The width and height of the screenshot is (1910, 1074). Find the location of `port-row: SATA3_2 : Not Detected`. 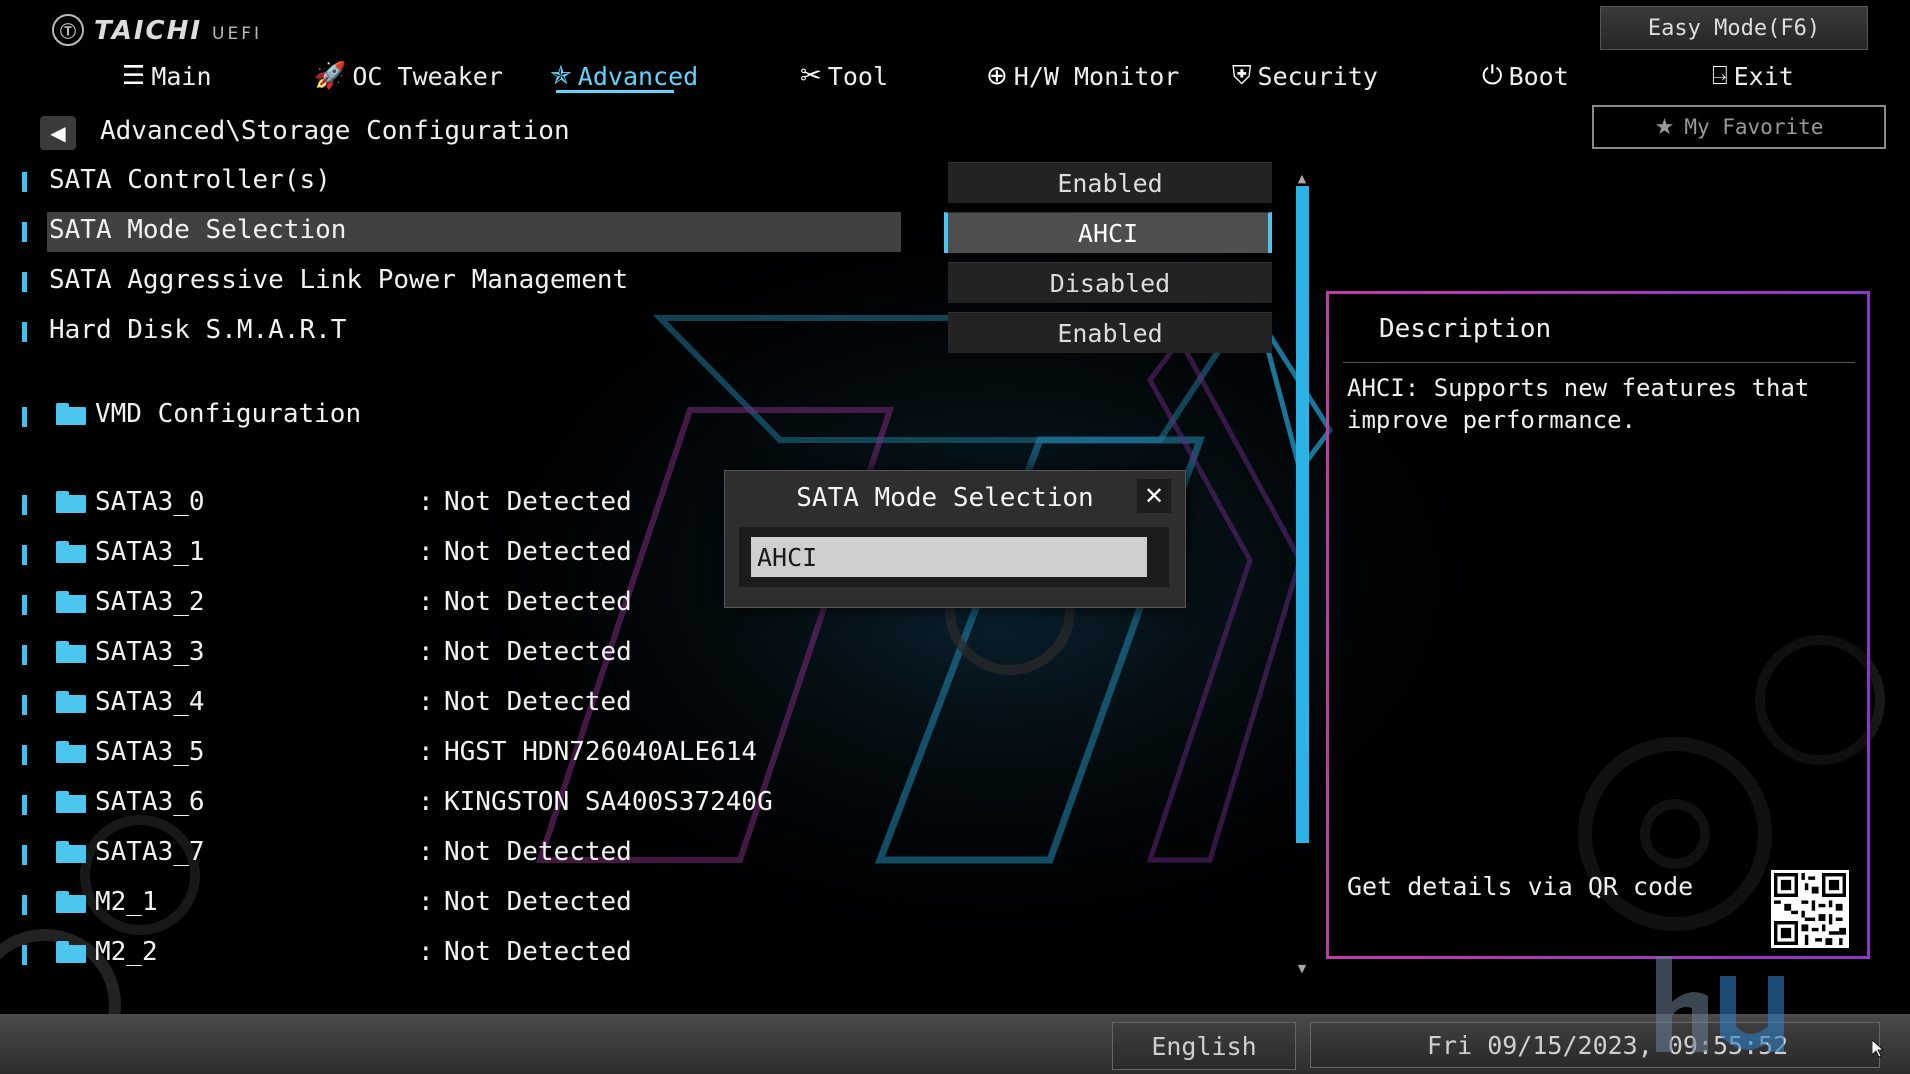

port-row: SATA3_2 : Not Detected is located at coordinates (410, 603).